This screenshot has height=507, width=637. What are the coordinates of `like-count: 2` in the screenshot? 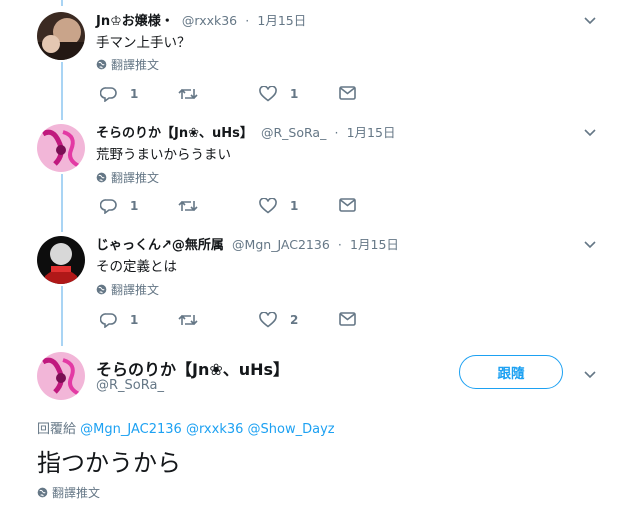 It's located at (294, 320).